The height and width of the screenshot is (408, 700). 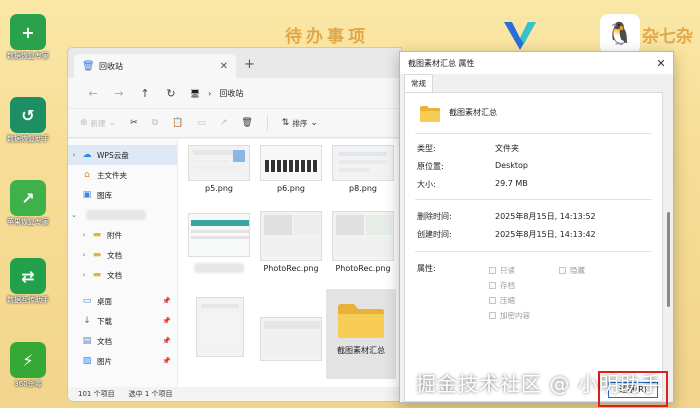 I want to click on desktop-banner: 待办事项, so click(x=327, y=37).